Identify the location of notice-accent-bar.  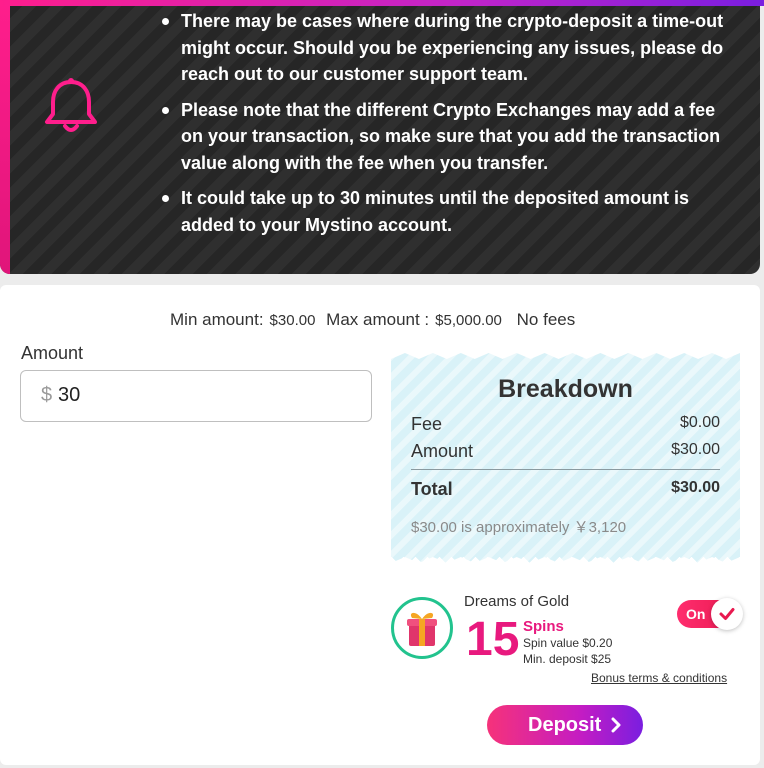
(5, 137).